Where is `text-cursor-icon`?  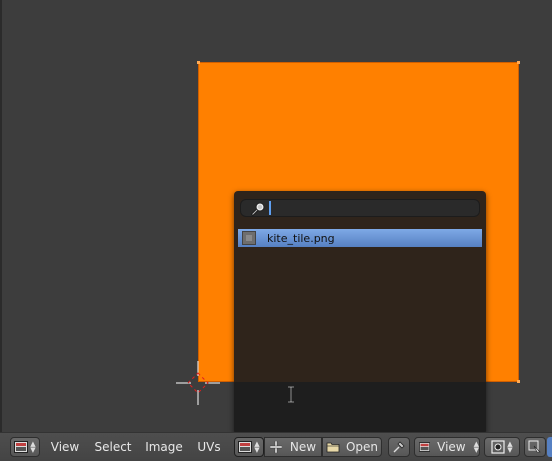 text-cursor-icon is located at coordinates (291, 394).